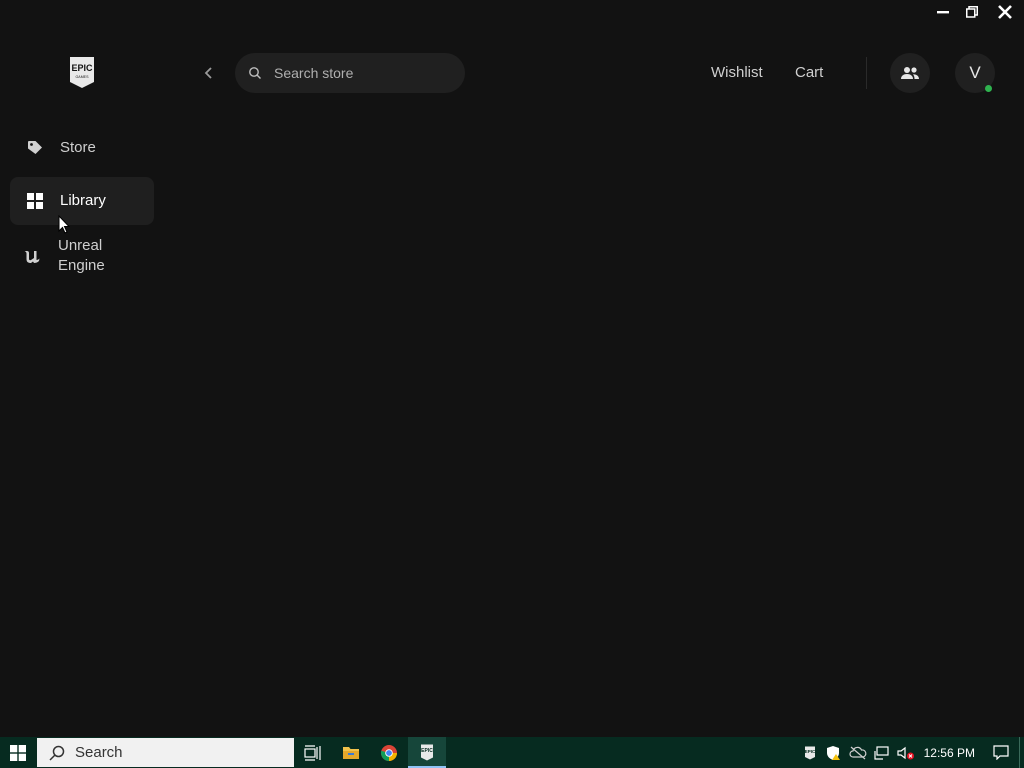 The height and width of the screenshot is (768, 1024). I want to click on tray-security, so click(834, 752).